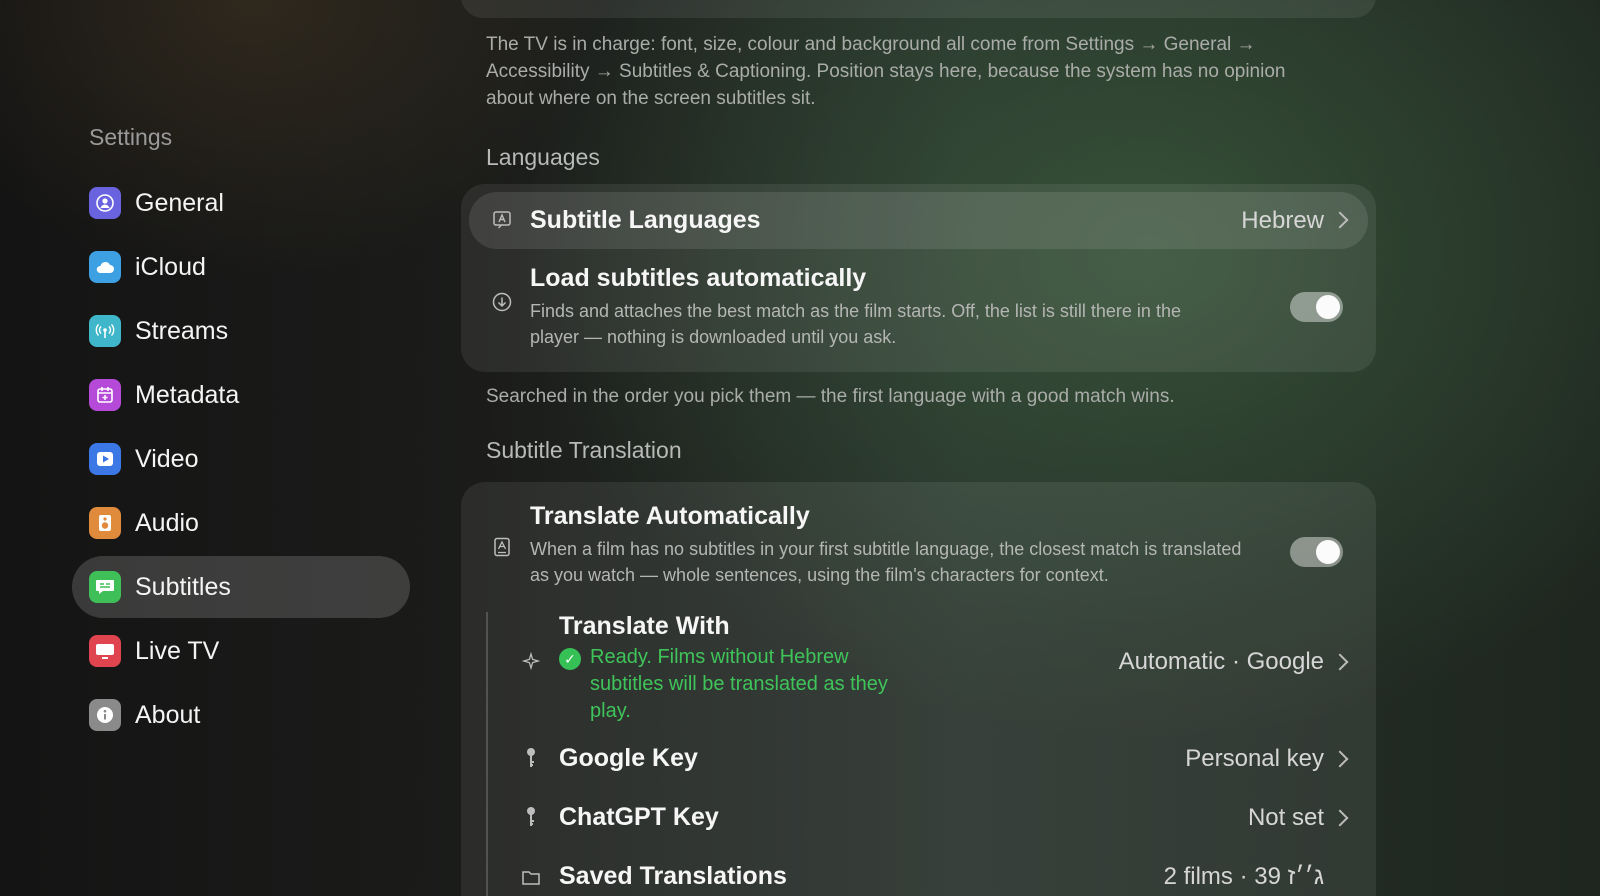  Describe the element at coordinates (1254, 758) in the screenshot. I see `google-key-value: Personal key` at that location.